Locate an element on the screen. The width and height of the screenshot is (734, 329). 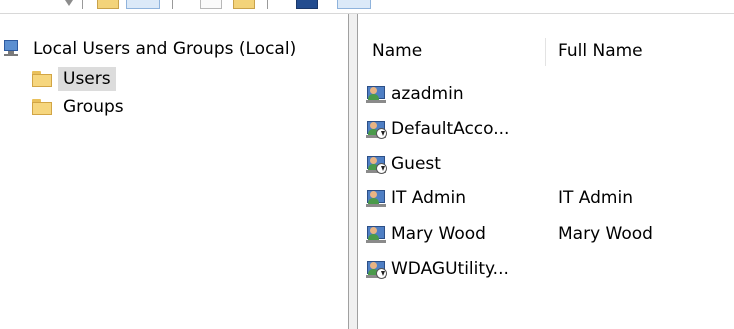
forward-arrow-icon is located at coordinates (69, 3).